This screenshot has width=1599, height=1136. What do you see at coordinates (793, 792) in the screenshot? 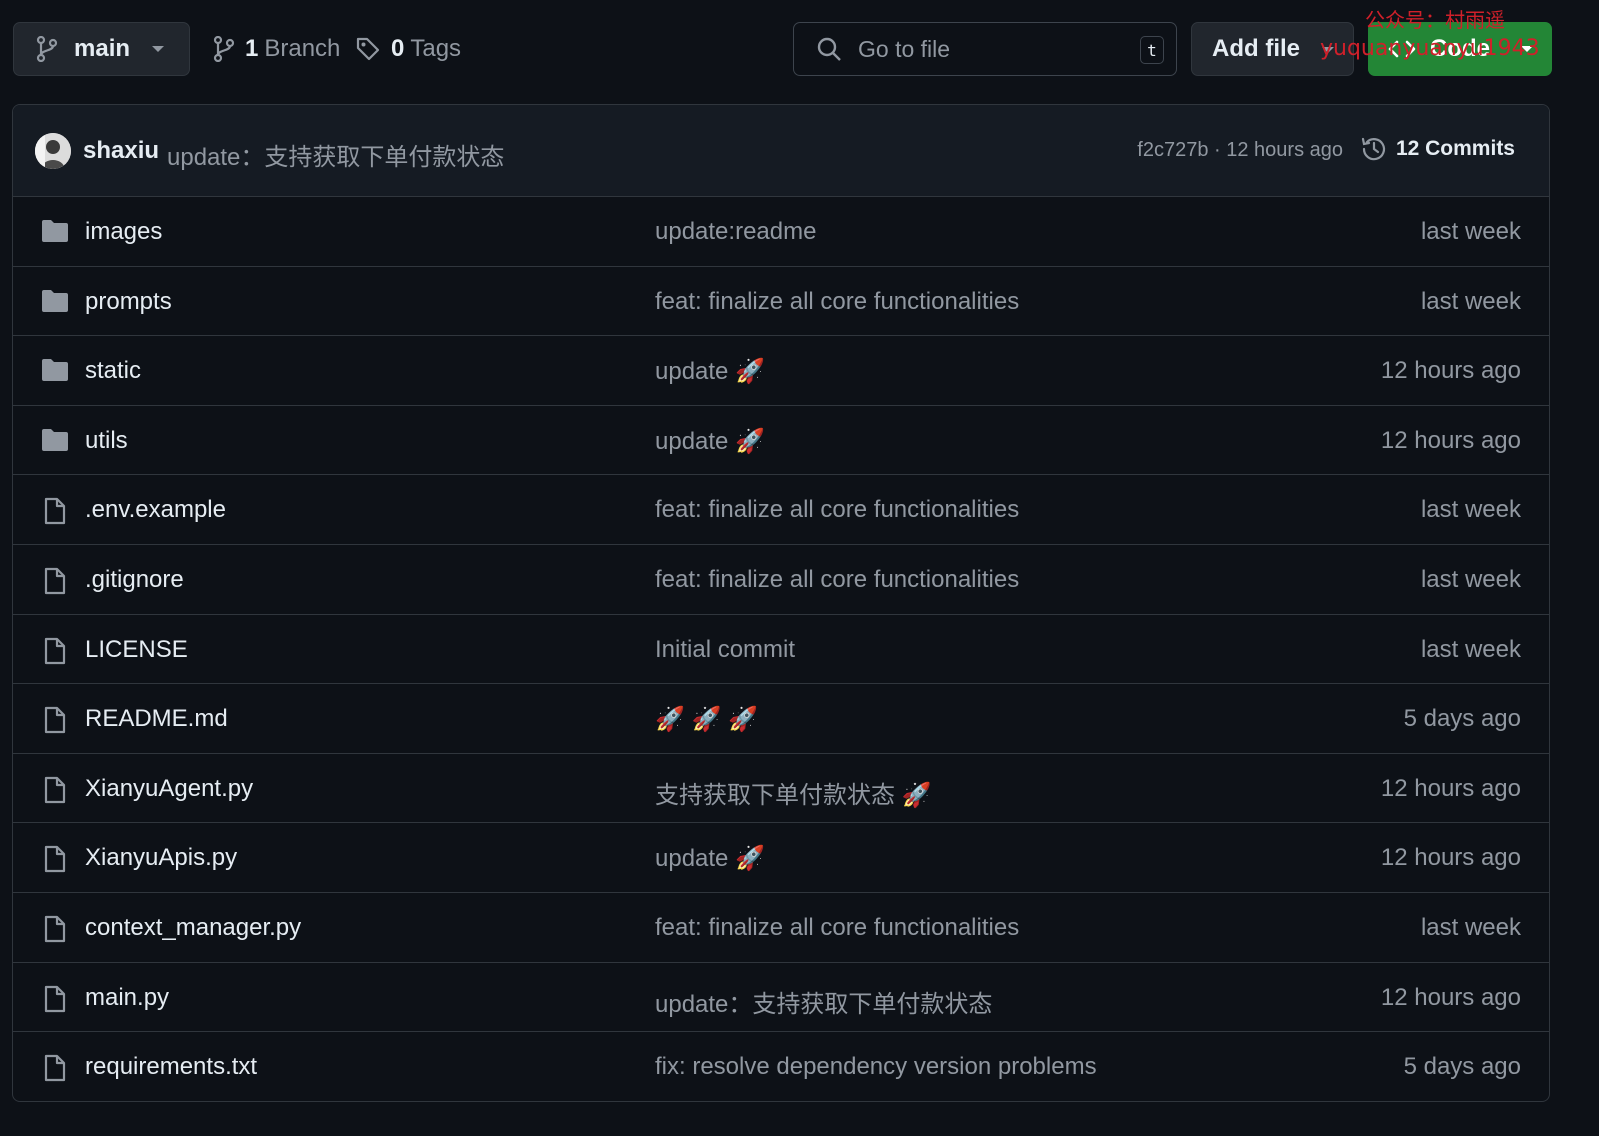
I see `file-commit-message: 支持获取下单付款状态 🚀` at bounding box center [793, 792].